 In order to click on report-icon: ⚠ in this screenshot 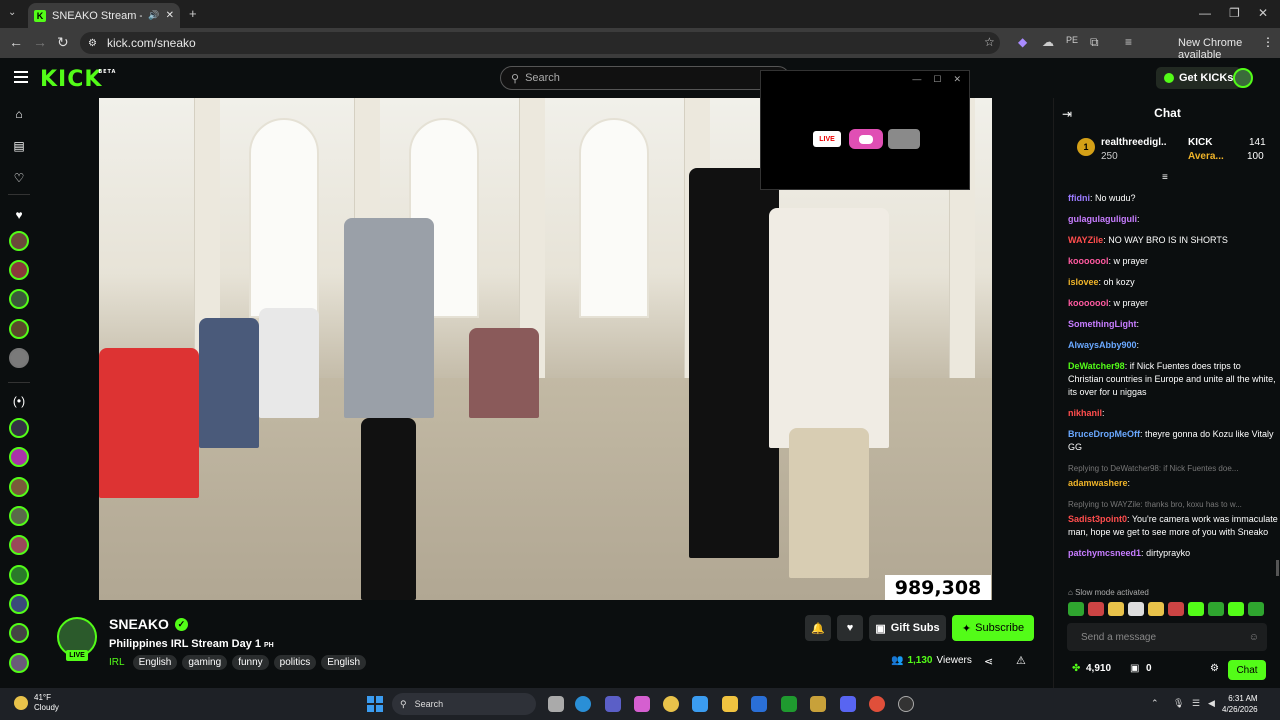, I will do `click(1021, 660)`.